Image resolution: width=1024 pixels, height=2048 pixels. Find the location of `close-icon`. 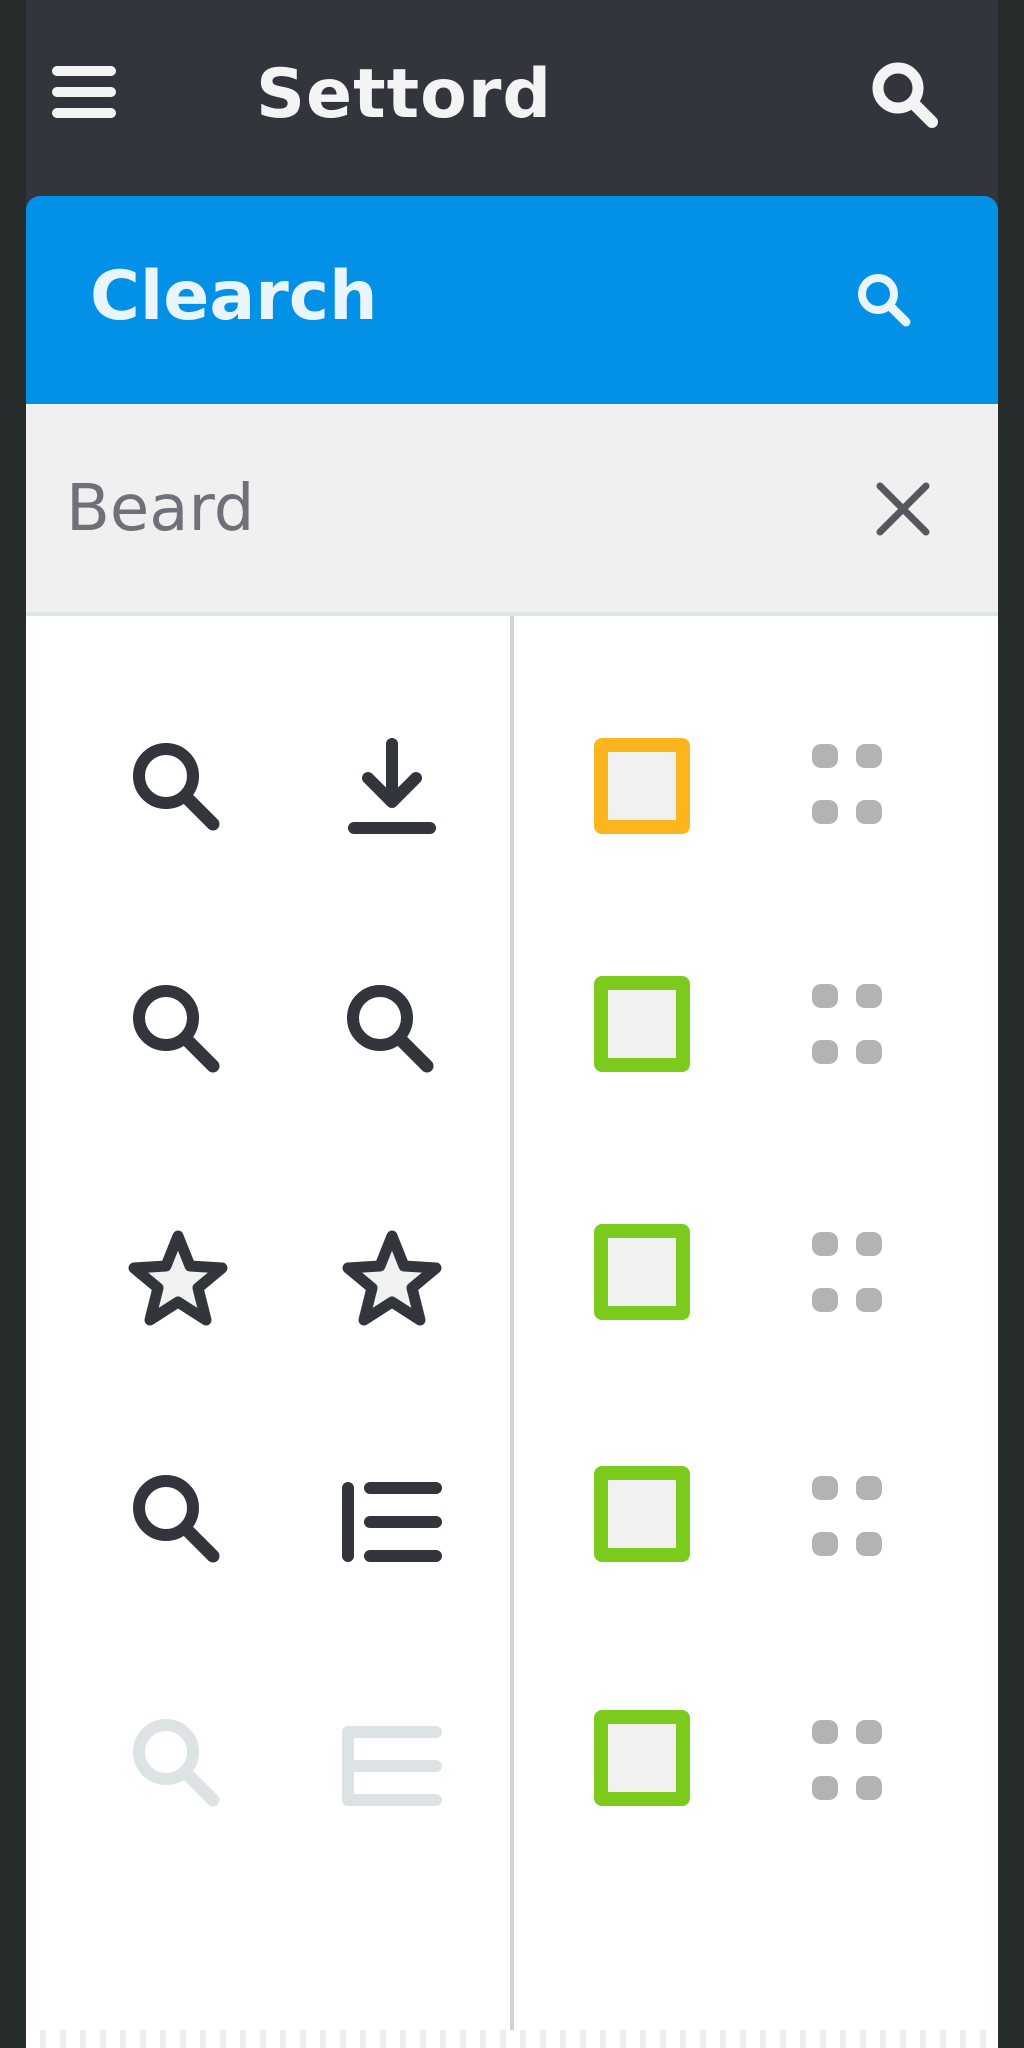

close-icon is located at coordinates (903, 509).